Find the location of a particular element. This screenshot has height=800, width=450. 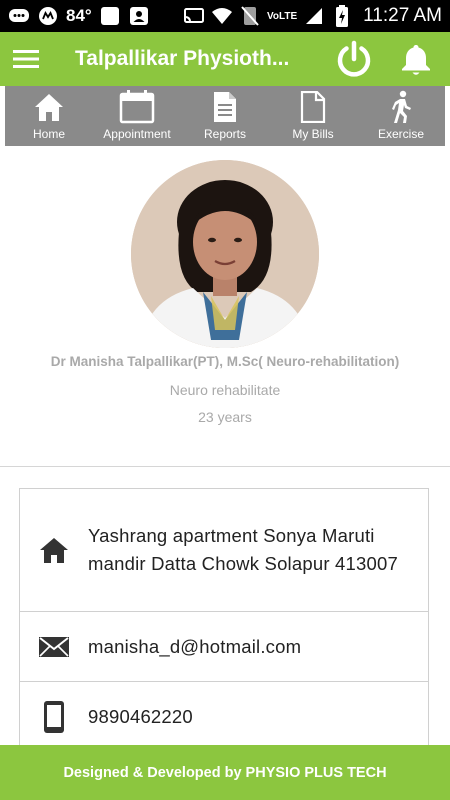

walking-icon is located at coordinates (401, 107).